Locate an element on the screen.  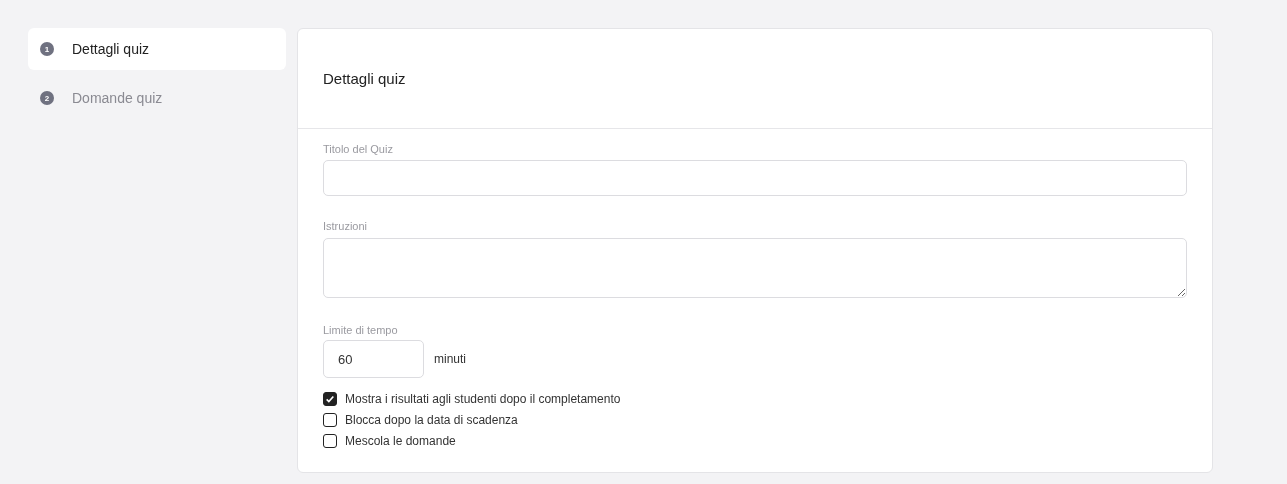
step-tab: 2 Domande quiz is located at coordinates (157, 98).